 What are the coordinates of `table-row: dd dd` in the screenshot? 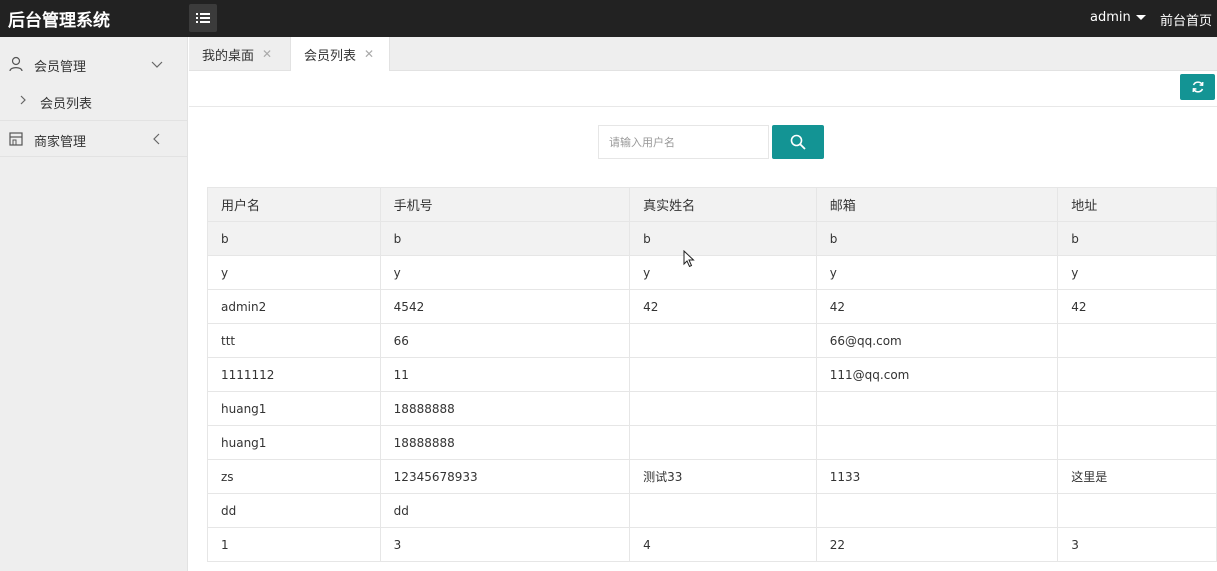 It's located at (712, 510).